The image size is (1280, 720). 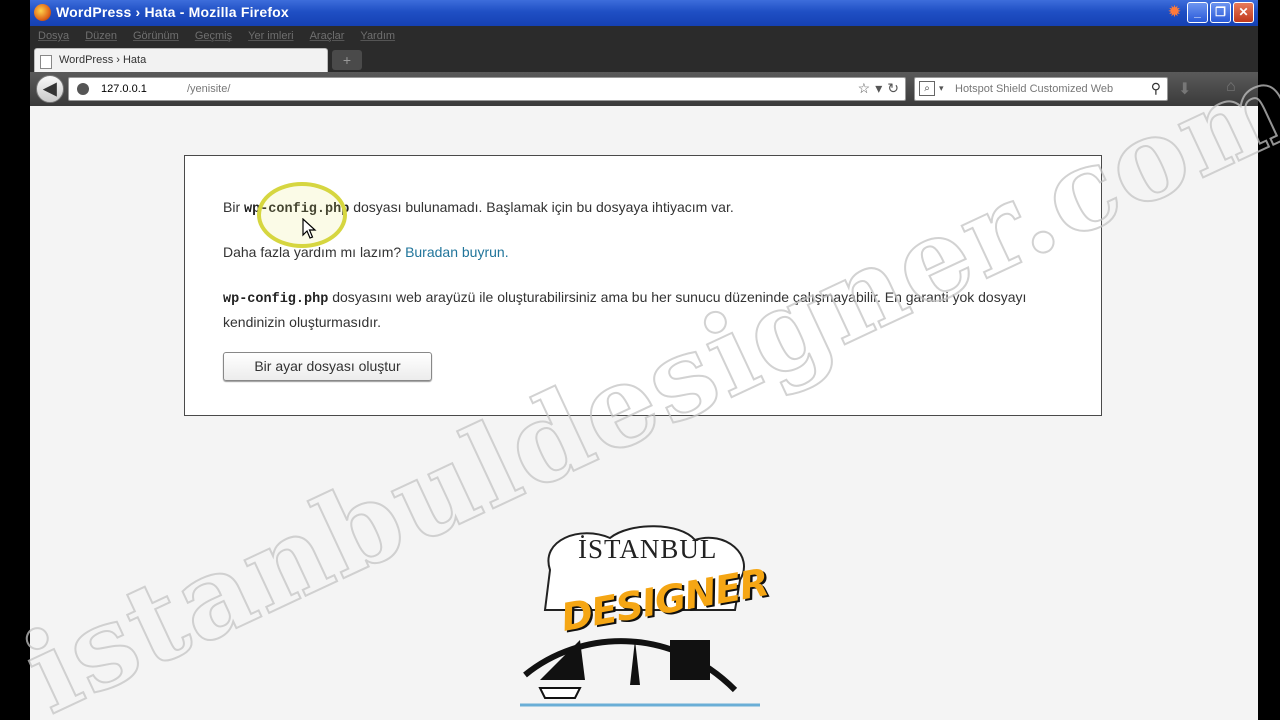 What do you see at coordinates (101, 36) in the screenshot?
I see `menu-edit: Düzen` at bounding box center [101, 36].